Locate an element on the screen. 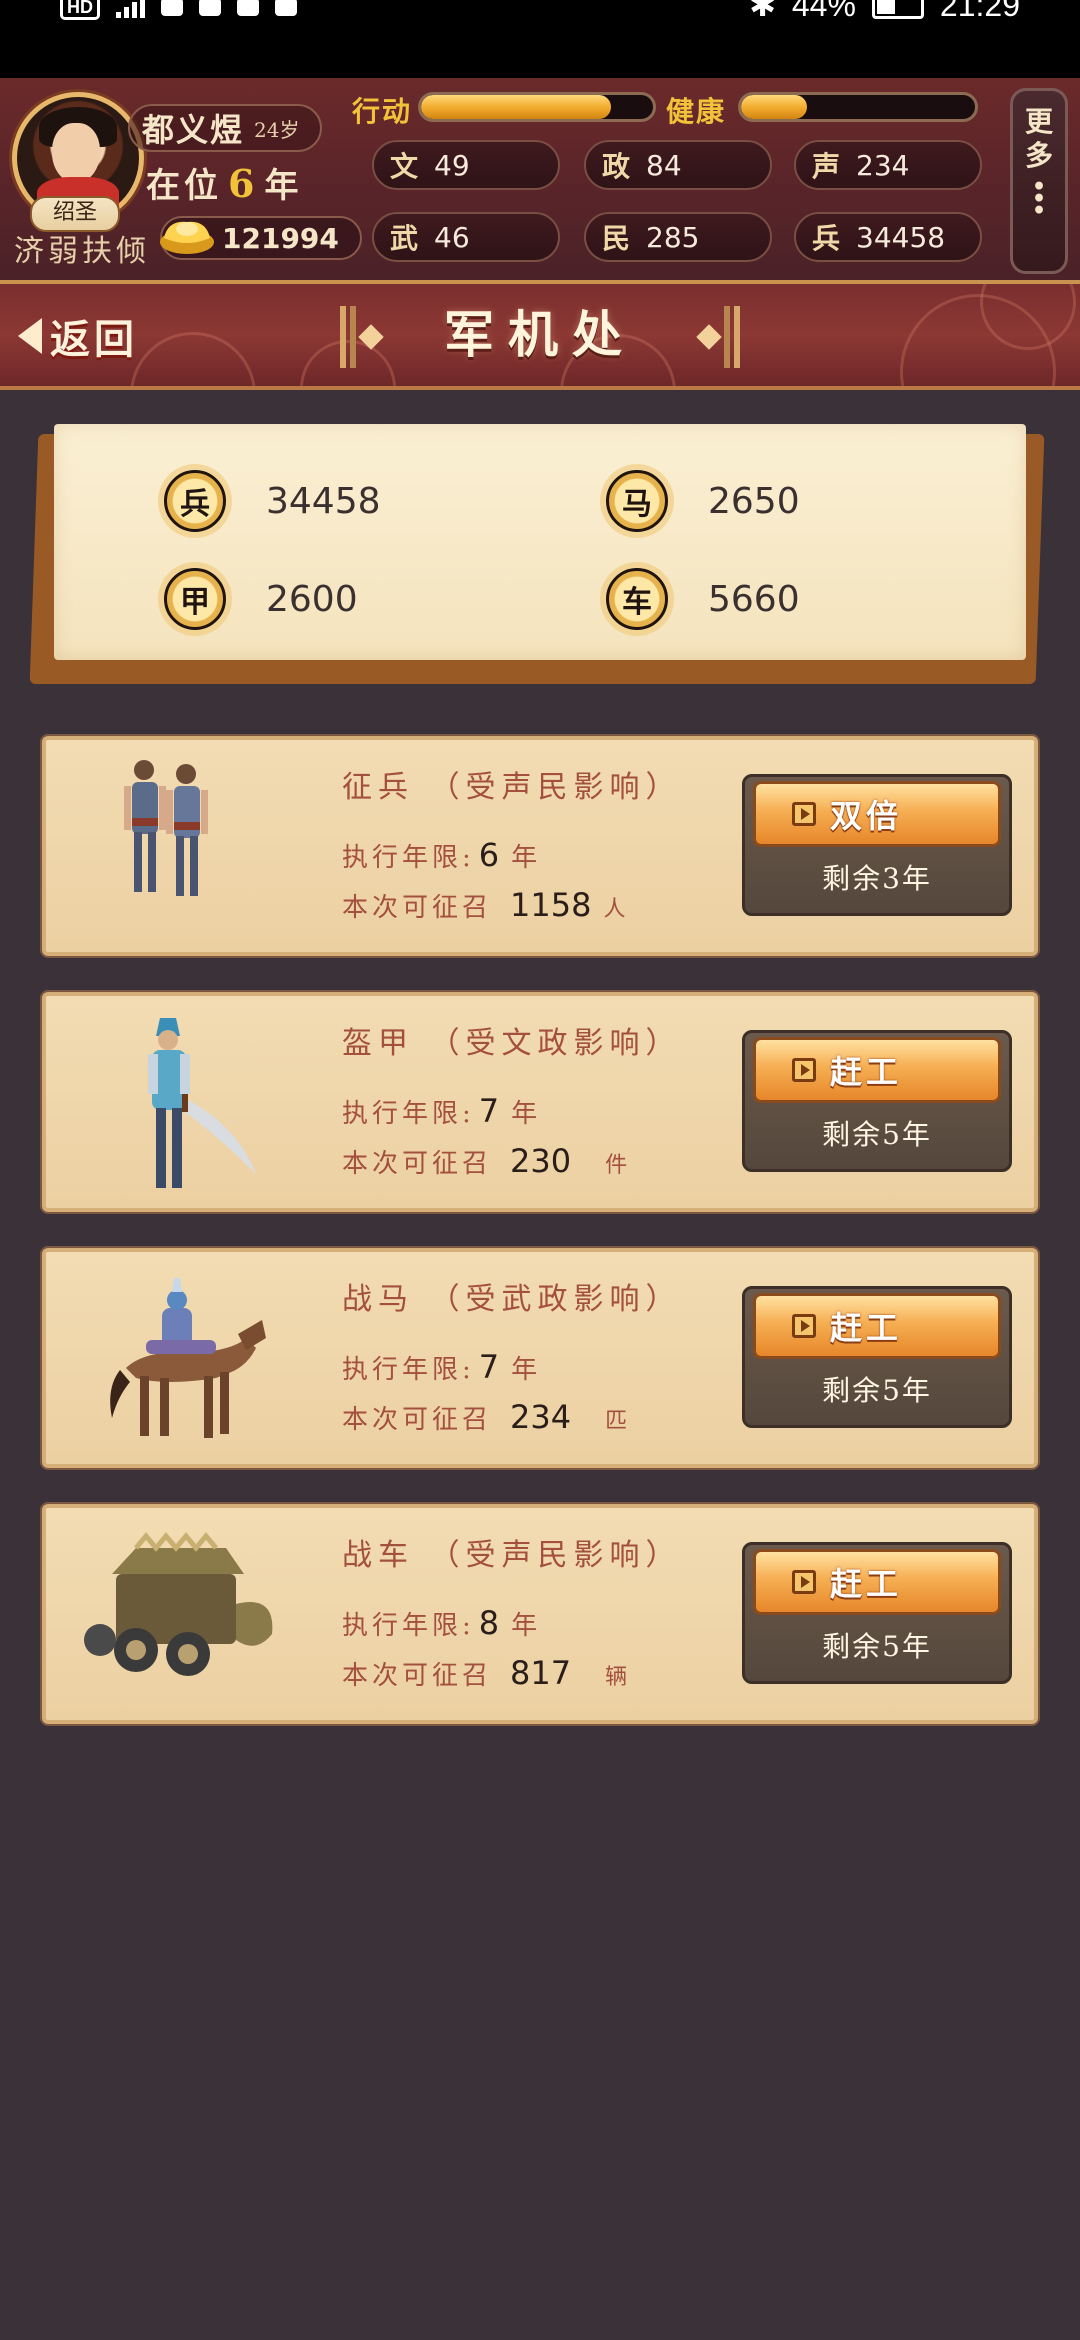 The width and height of the screenshot is (1080, 2340). recruit-amount: 本次可征召 1158 人 is located at coordinates (485, 905).